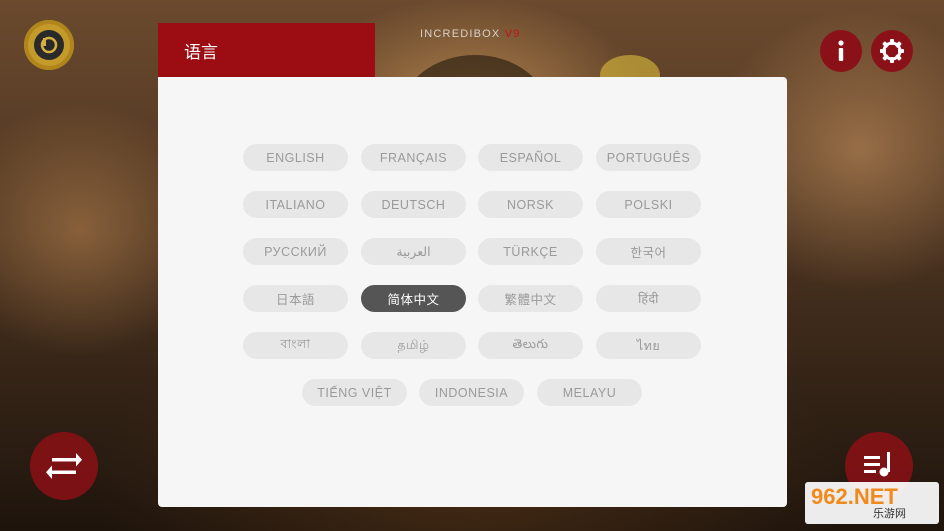  I want to click on incredibox-logo-icon, so click(49, 45).